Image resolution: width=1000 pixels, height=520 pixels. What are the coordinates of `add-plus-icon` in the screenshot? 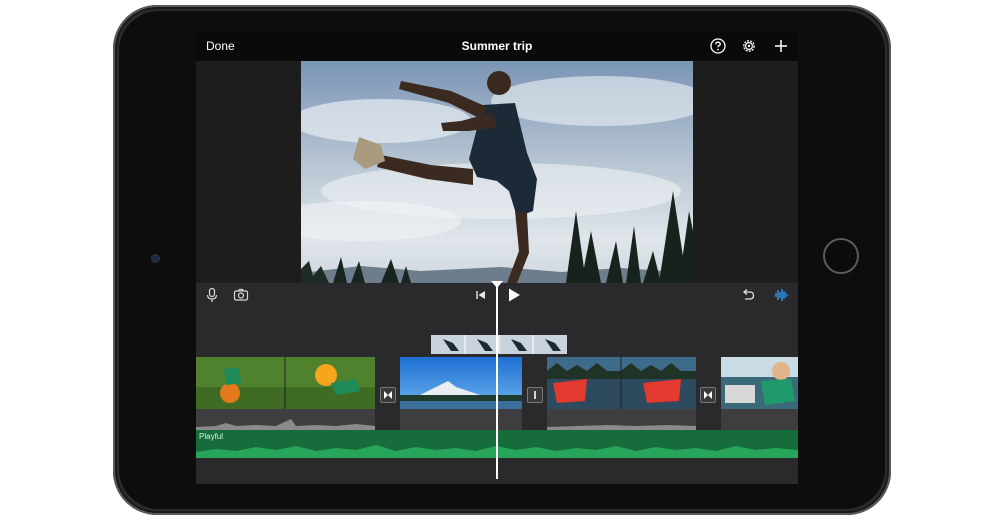 It's located at (781, 46).